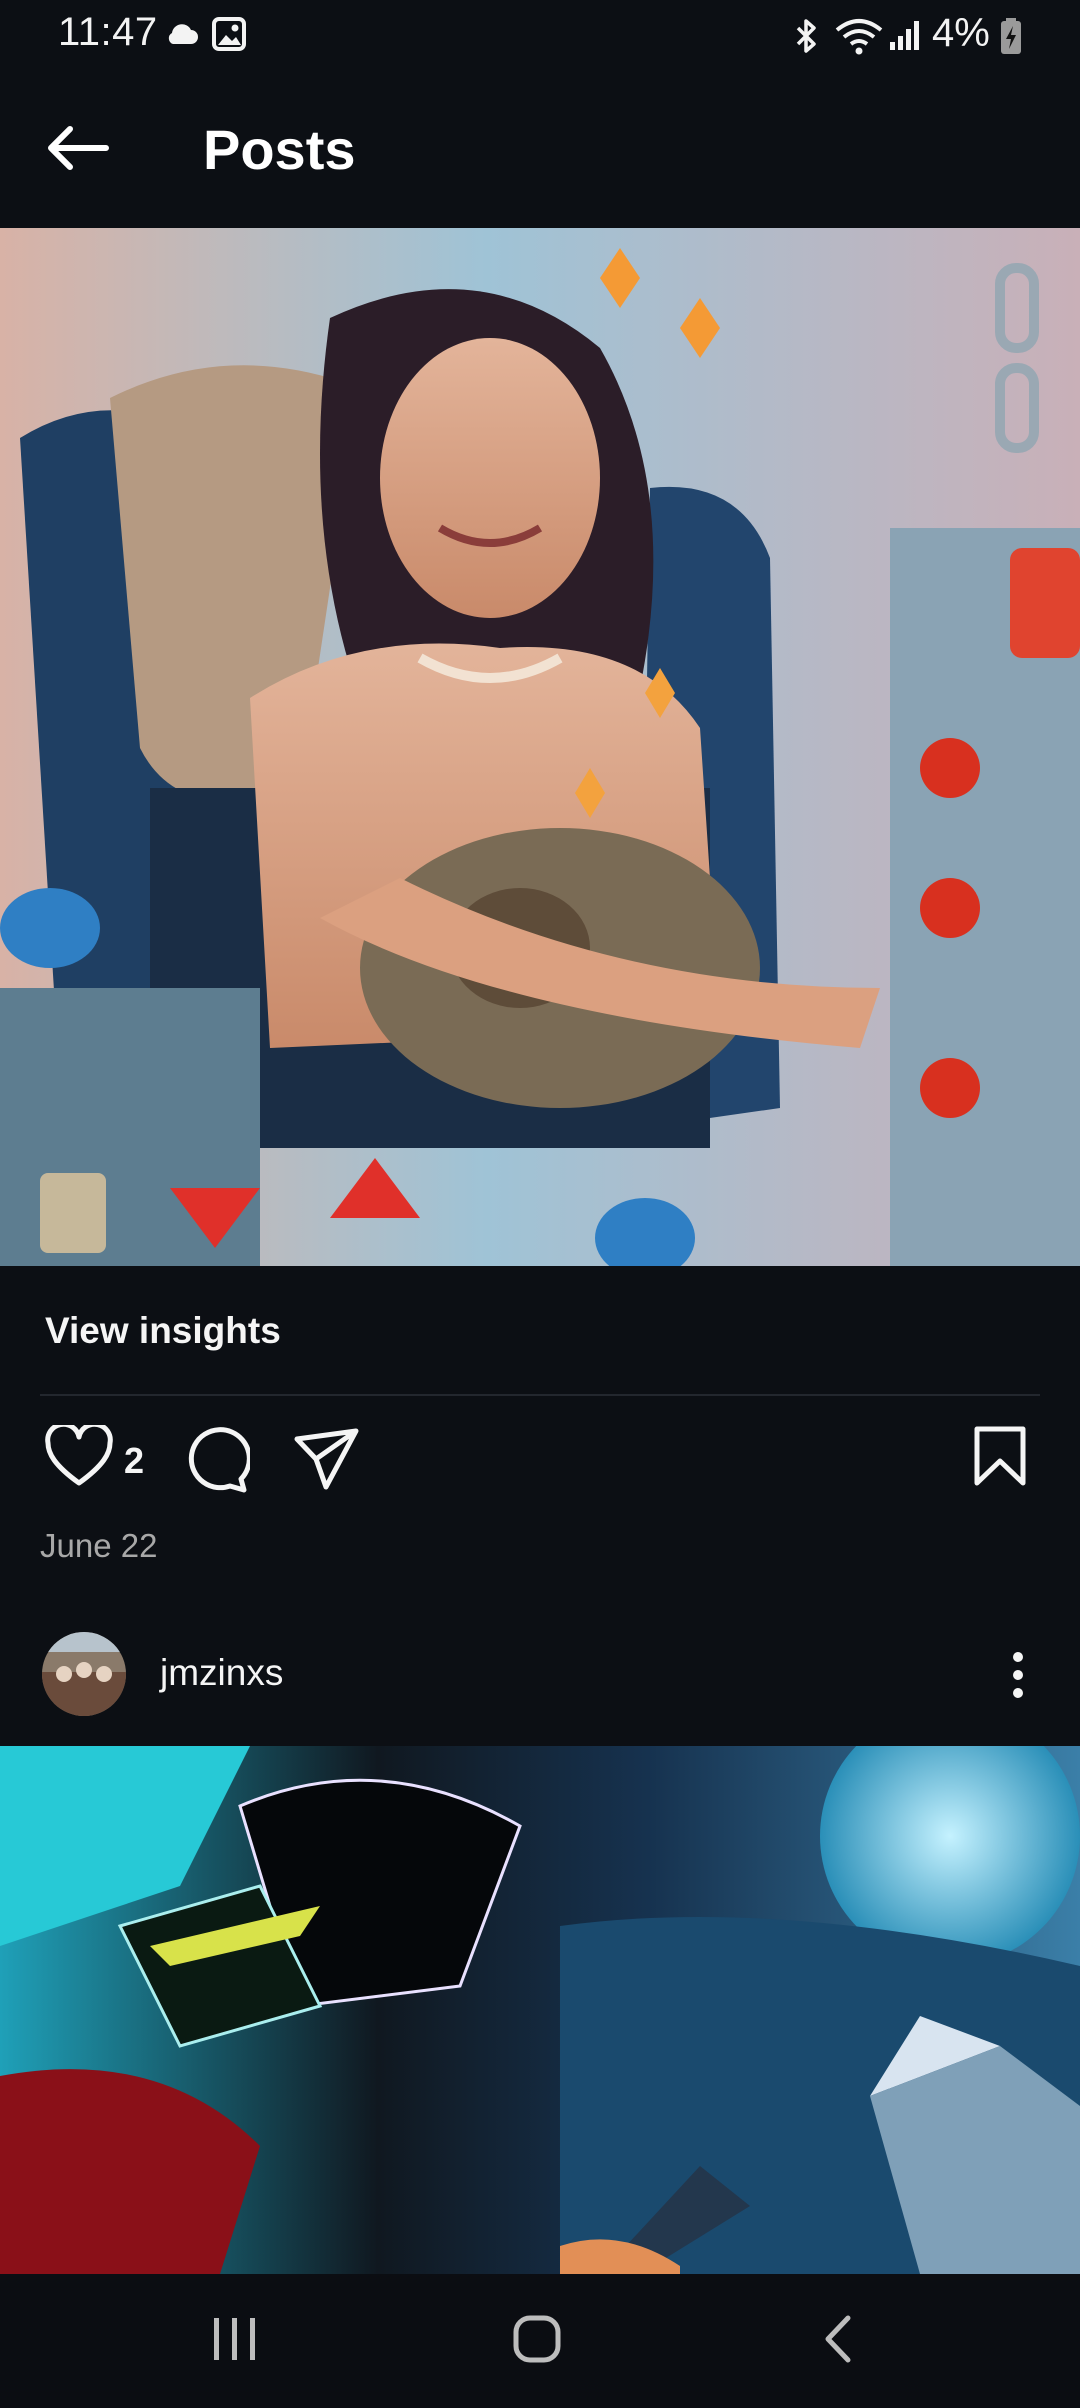 This screenshot has height=2408, width=1080. Describe the element at coordinates (1011, 36) in the screenshot. I see `battery-charging-icon` at that location.